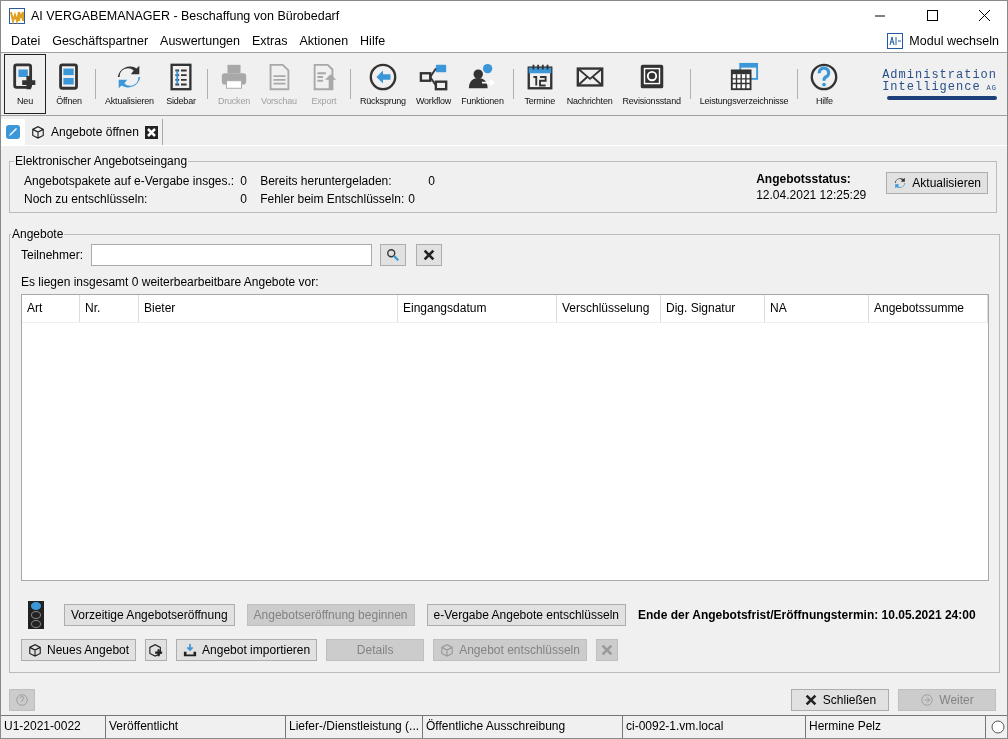  What do you see at coordinates (373, 41) in the screenshot?
I see `menu-item: Hilfe` at bounding box center [373, 41].